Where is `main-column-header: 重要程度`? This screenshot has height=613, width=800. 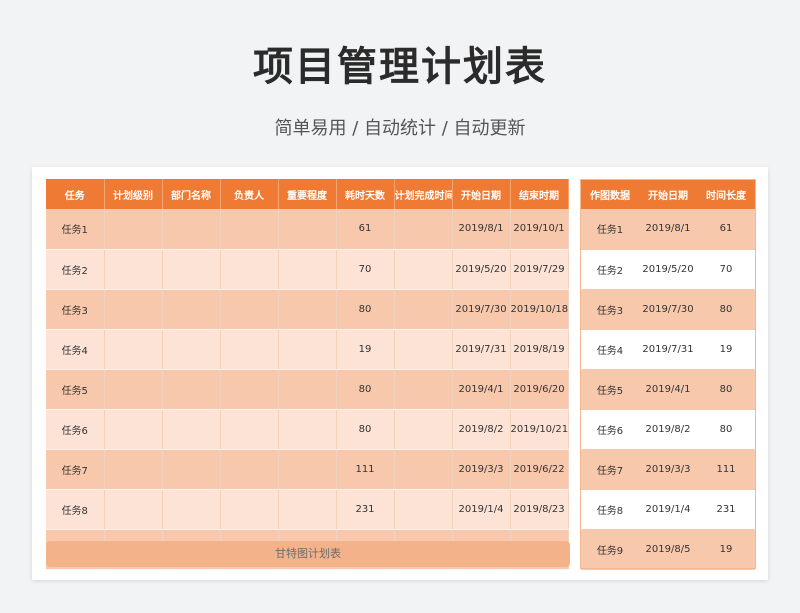 main-column-header: 重要程度 is located at coordinates (307, 194).